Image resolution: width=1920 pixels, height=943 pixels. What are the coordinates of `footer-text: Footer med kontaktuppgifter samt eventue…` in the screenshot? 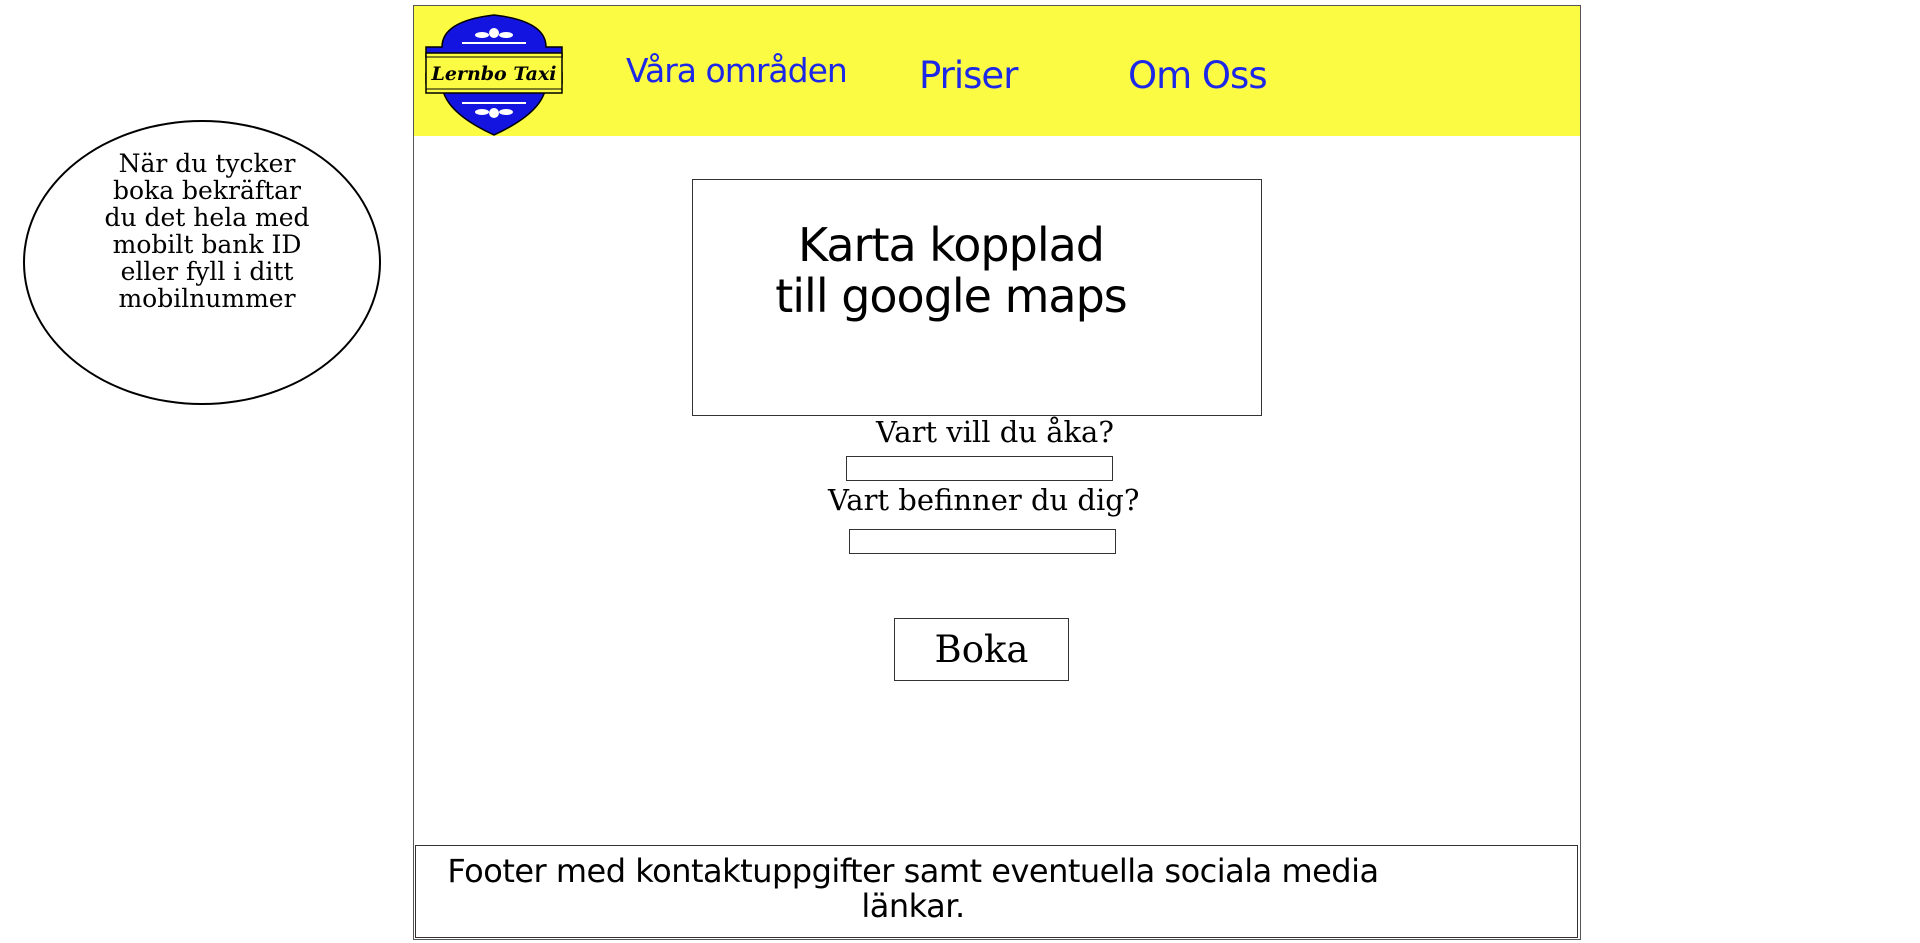 It's located at (913, 888).